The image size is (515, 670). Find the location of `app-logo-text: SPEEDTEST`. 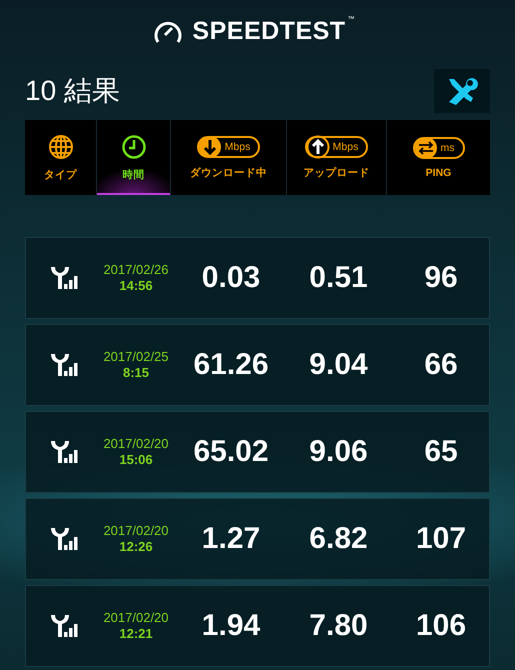

app-logo-text: SPEEDTEST is located at coordinates (269, 31).